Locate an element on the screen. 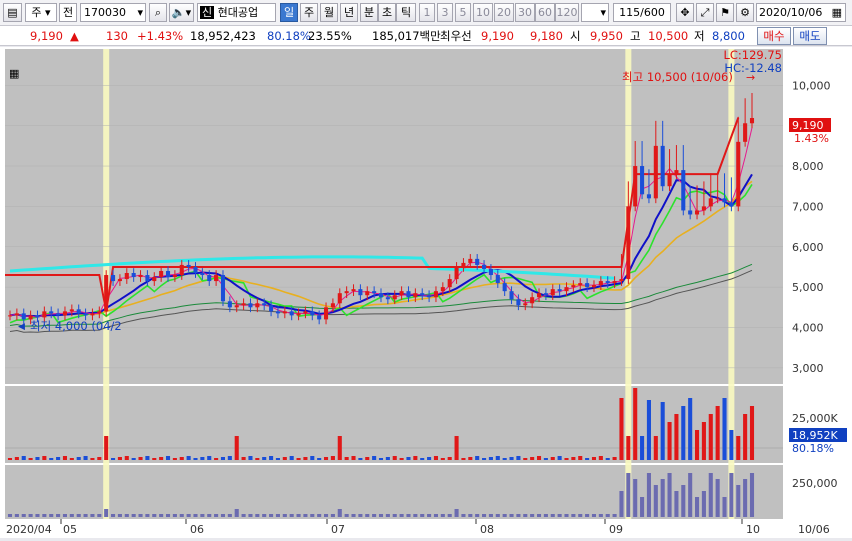 The image size is (852, 541). interval-60: 60 is located at coordinates (545, 12).